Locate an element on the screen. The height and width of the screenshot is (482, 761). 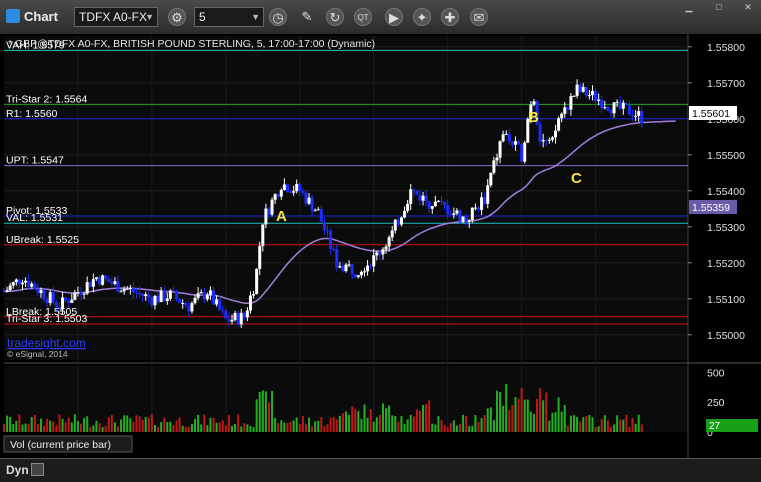
y-tick-label: 1.55200 is located at coordinates (726, 264).